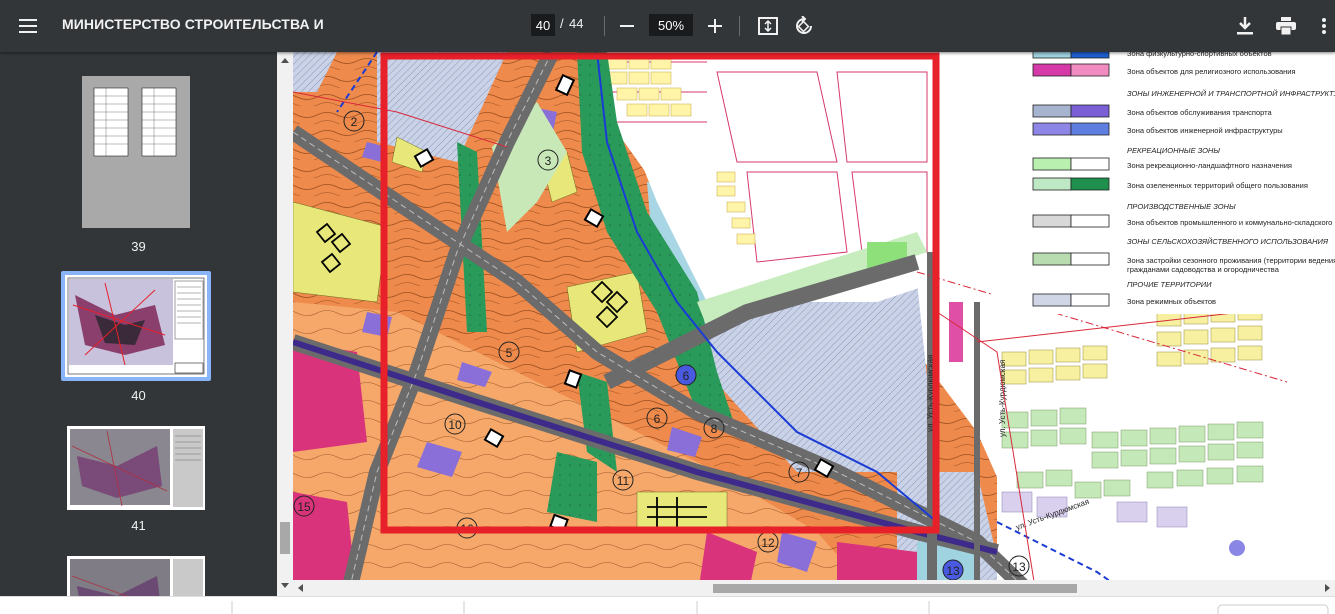  I want to click on zone-number: 5, so click(509, 353).